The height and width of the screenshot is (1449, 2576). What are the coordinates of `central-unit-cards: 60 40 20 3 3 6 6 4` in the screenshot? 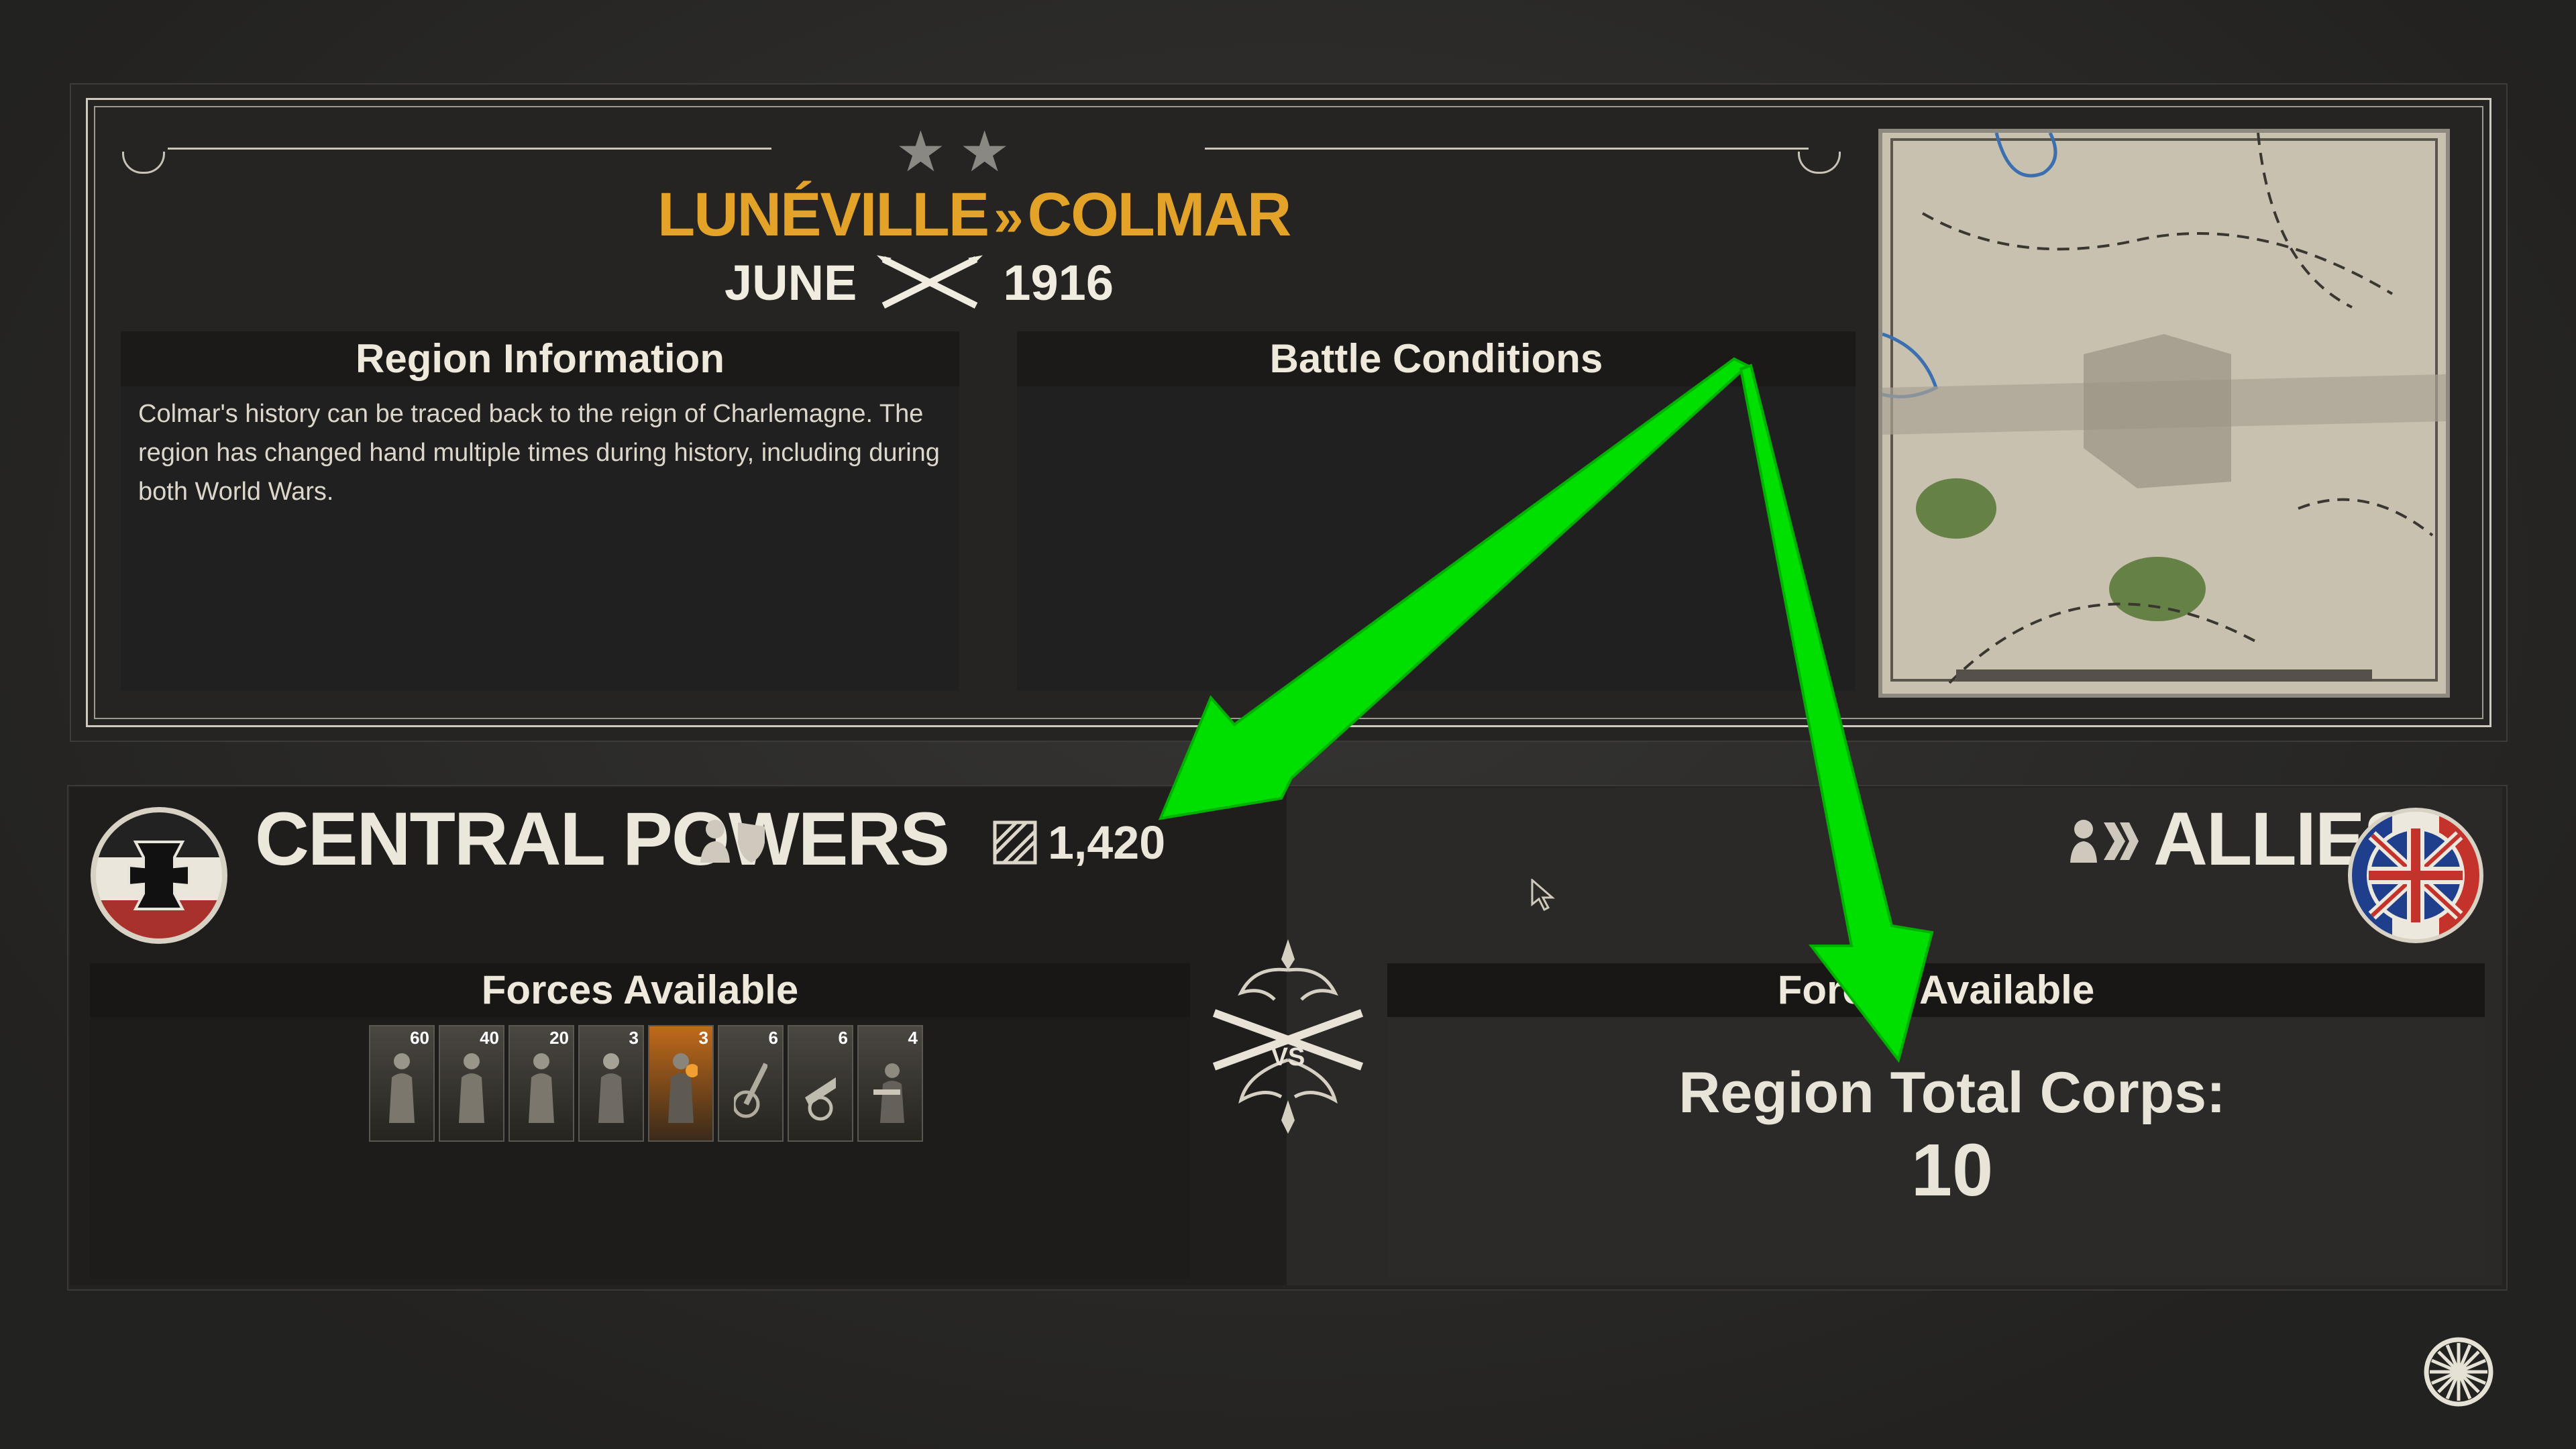 It's located at (646, 1083).